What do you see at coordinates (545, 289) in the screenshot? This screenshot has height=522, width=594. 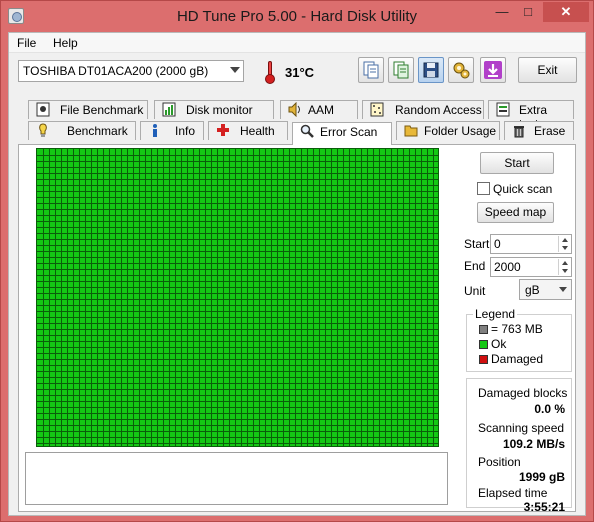 I see `unit-select: gB` at bounding box center [545, 289].